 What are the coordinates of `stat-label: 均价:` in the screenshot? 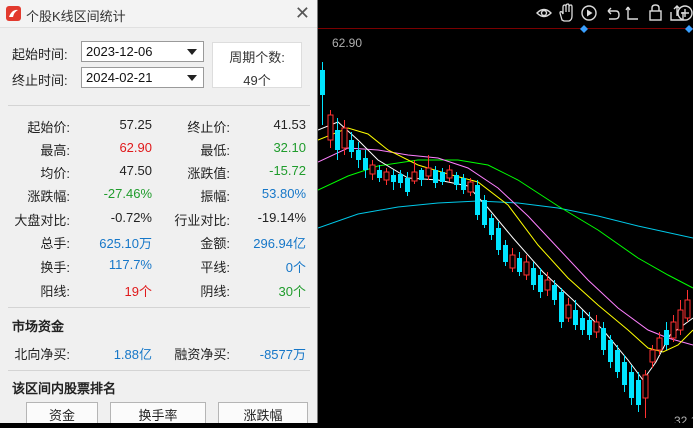 It's located at (55, 173).